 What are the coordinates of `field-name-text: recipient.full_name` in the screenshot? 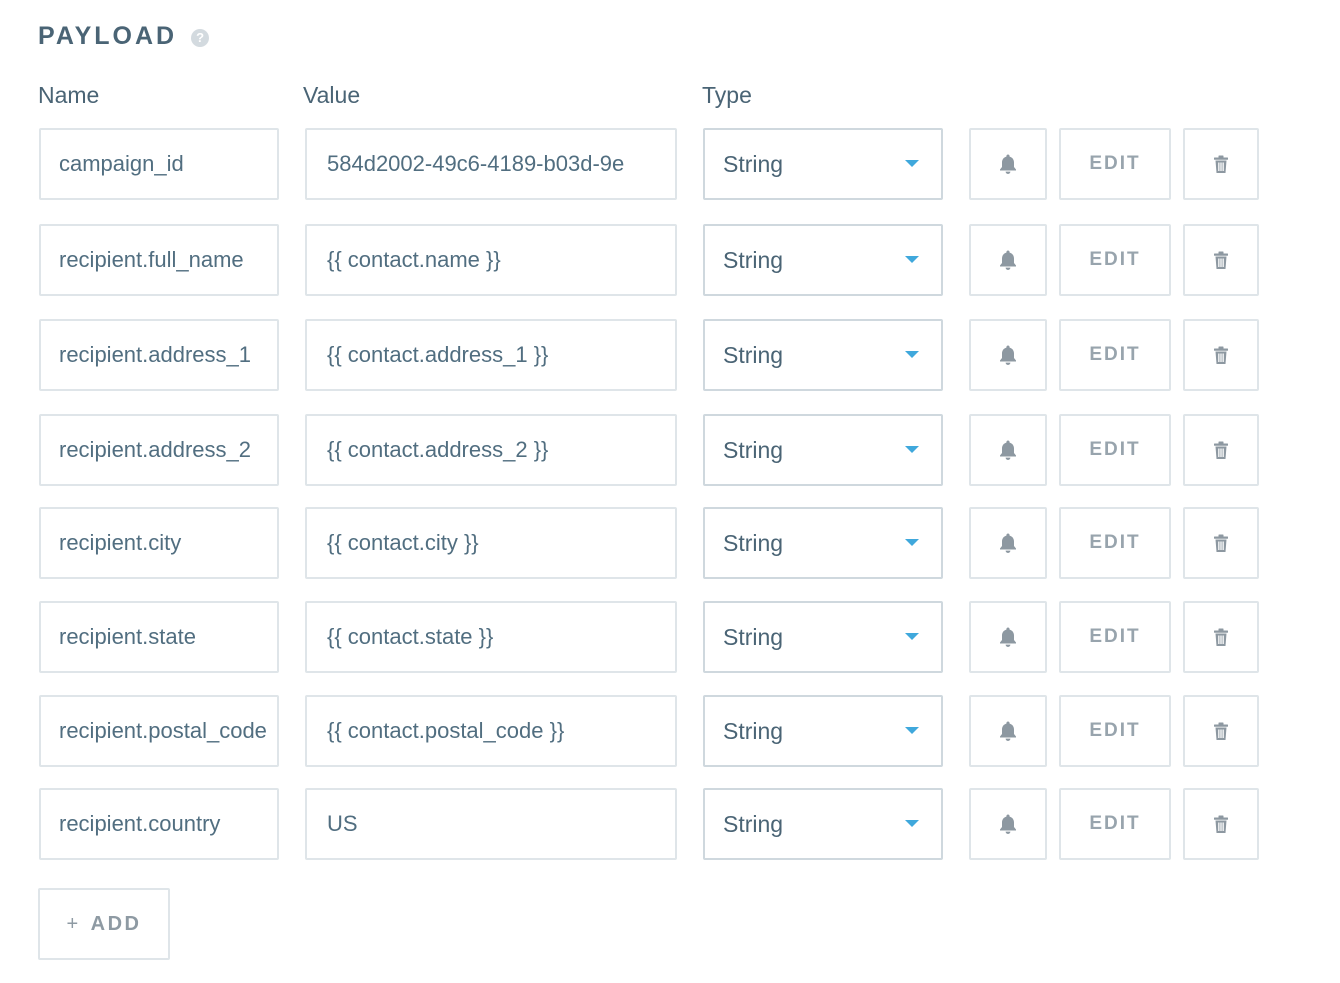 It's located at (151, 259).